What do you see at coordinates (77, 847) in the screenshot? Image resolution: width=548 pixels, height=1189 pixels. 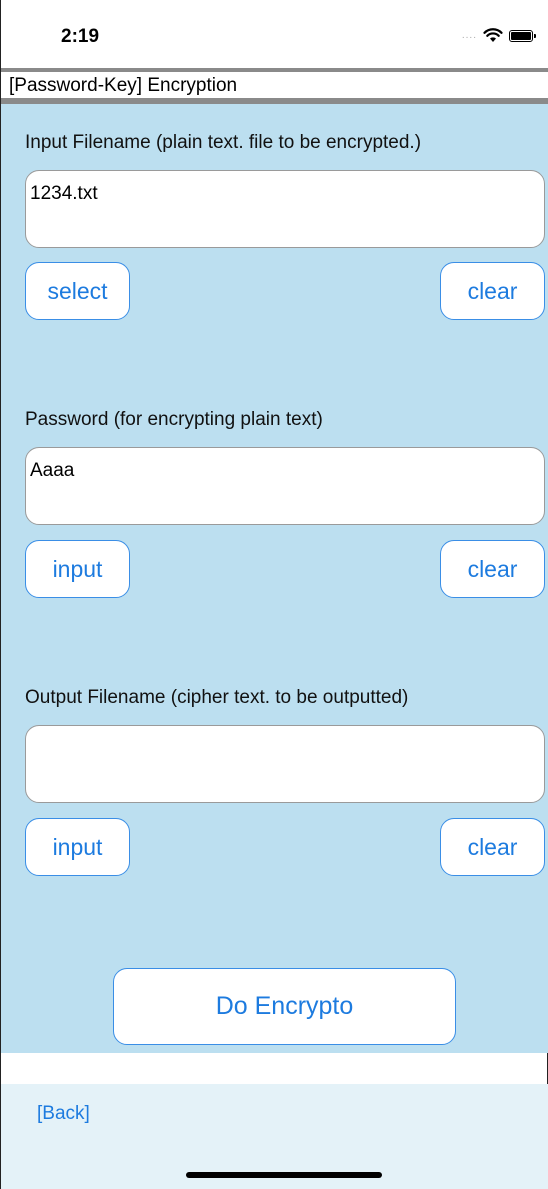 I see `input-output-filename-button: input` at bounding box center [77, 847].